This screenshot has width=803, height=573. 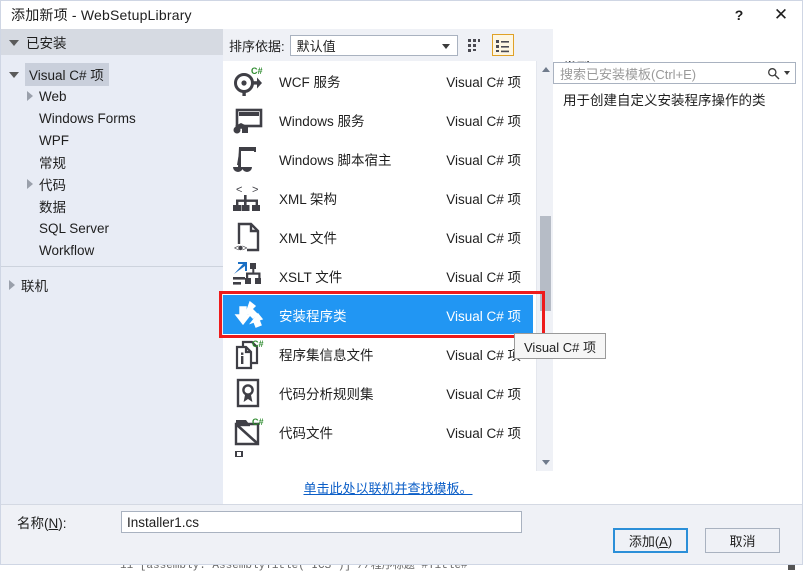 What do you see at coordinates (248, 393) in the screenshot?
I see `code-analysis-rule-icon` at bounding box center [248, 393].